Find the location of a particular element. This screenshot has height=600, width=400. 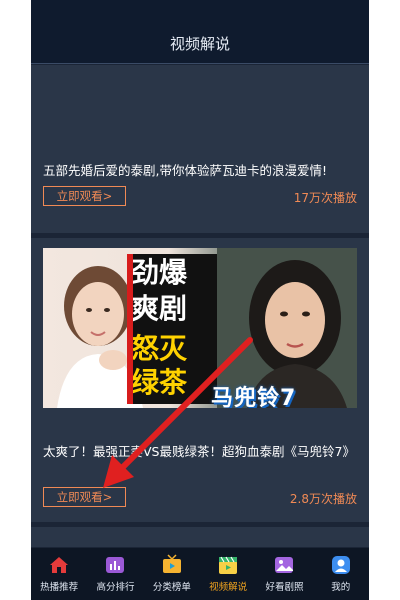

tab-category: 分类榜单 is located at coordinates (172, 574).